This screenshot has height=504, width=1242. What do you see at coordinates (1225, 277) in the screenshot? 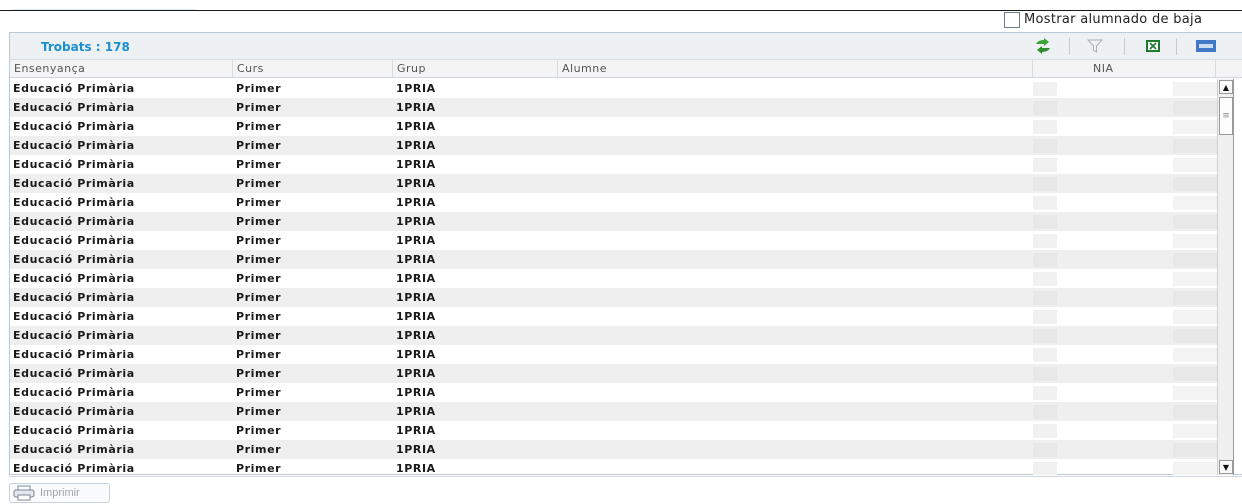
I see `vertical-scrollbar: ▲ ≡ ▼` at bounding box center [1225, 277].